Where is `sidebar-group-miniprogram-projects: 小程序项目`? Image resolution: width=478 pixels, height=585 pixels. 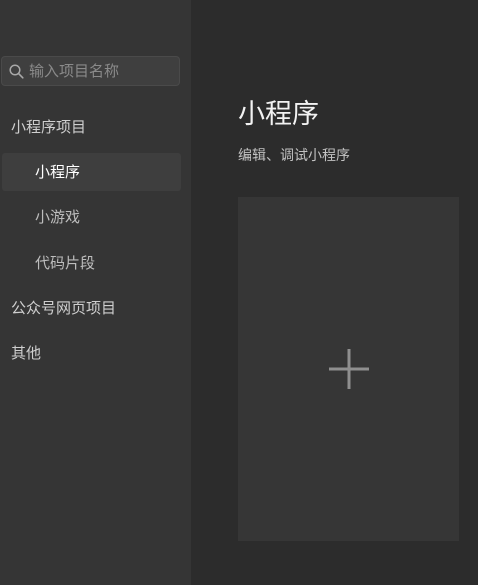 sidebar-group-miniprogram-projects: 小程序项目 is located at coordinates (90, 127).